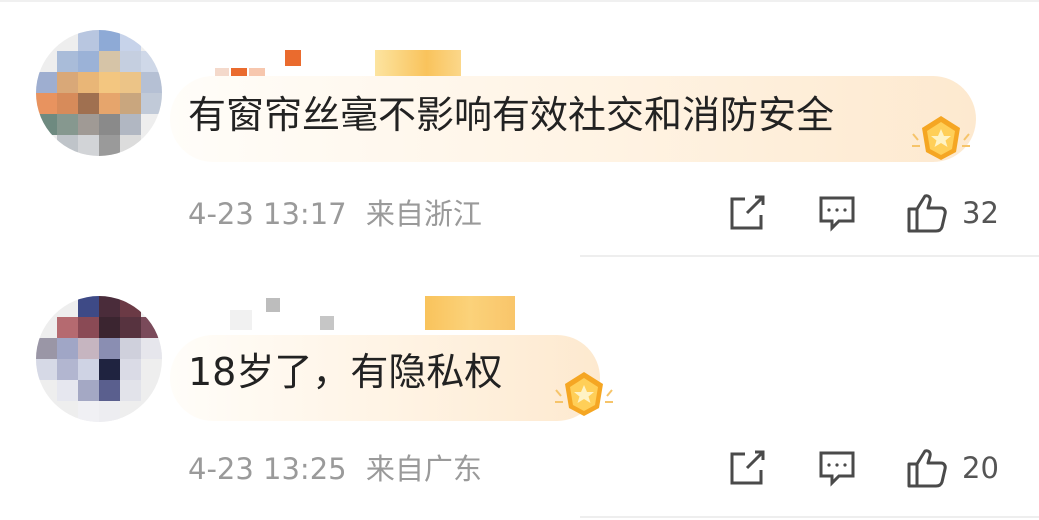 The width and height of the screenshot is (1039, 520). Describe the element at coordinates (375, 313) in the screenshot. I see `username-blurred` at that location.